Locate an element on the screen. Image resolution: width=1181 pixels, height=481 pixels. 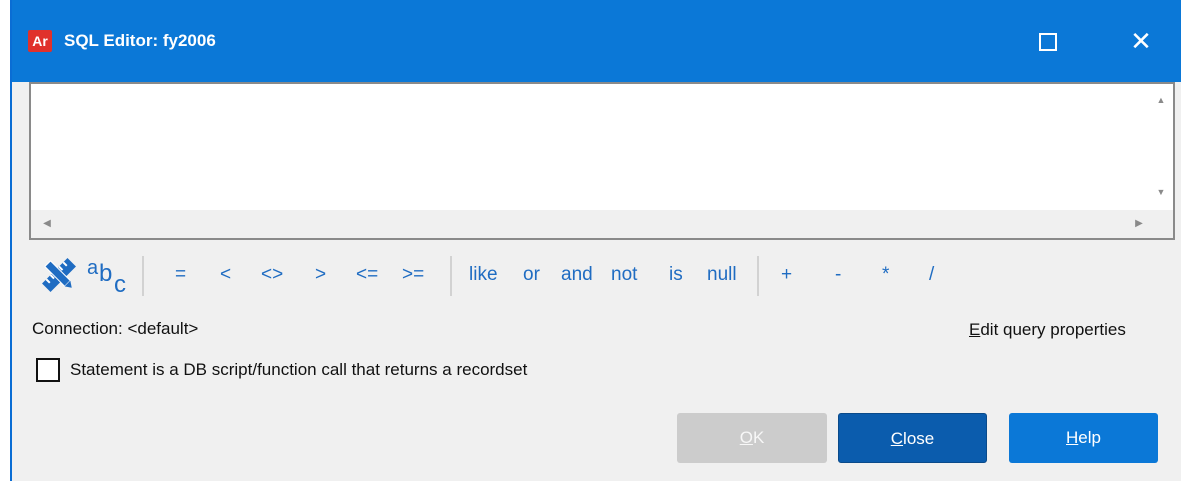
close-icon: ✕ is located at coordinates (1141, 42).